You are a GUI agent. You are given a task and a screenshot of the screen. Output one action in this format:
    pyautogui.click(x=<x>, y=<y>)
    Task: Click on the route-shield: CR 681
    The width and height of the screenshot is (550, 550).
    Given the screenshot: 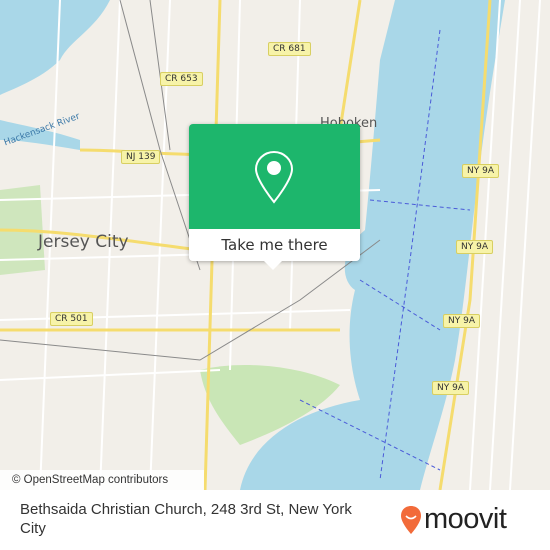 What is the action you would take?
    pyautogui.click(x=289, y=49)
    